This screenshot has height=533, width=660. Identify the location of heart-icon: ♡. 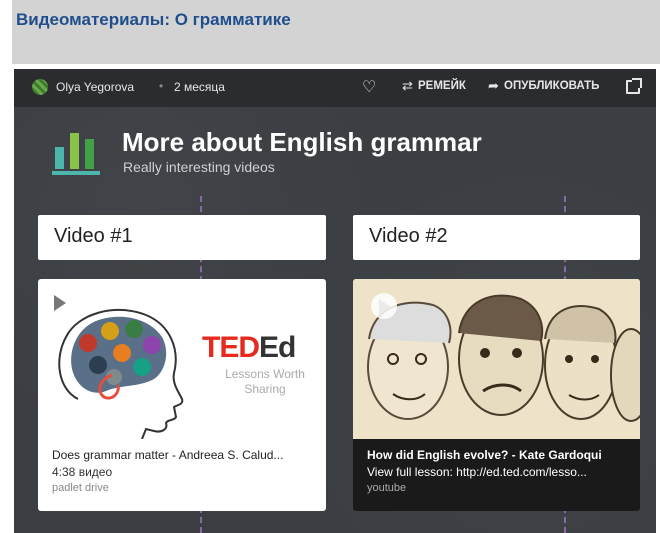
(369, 87).